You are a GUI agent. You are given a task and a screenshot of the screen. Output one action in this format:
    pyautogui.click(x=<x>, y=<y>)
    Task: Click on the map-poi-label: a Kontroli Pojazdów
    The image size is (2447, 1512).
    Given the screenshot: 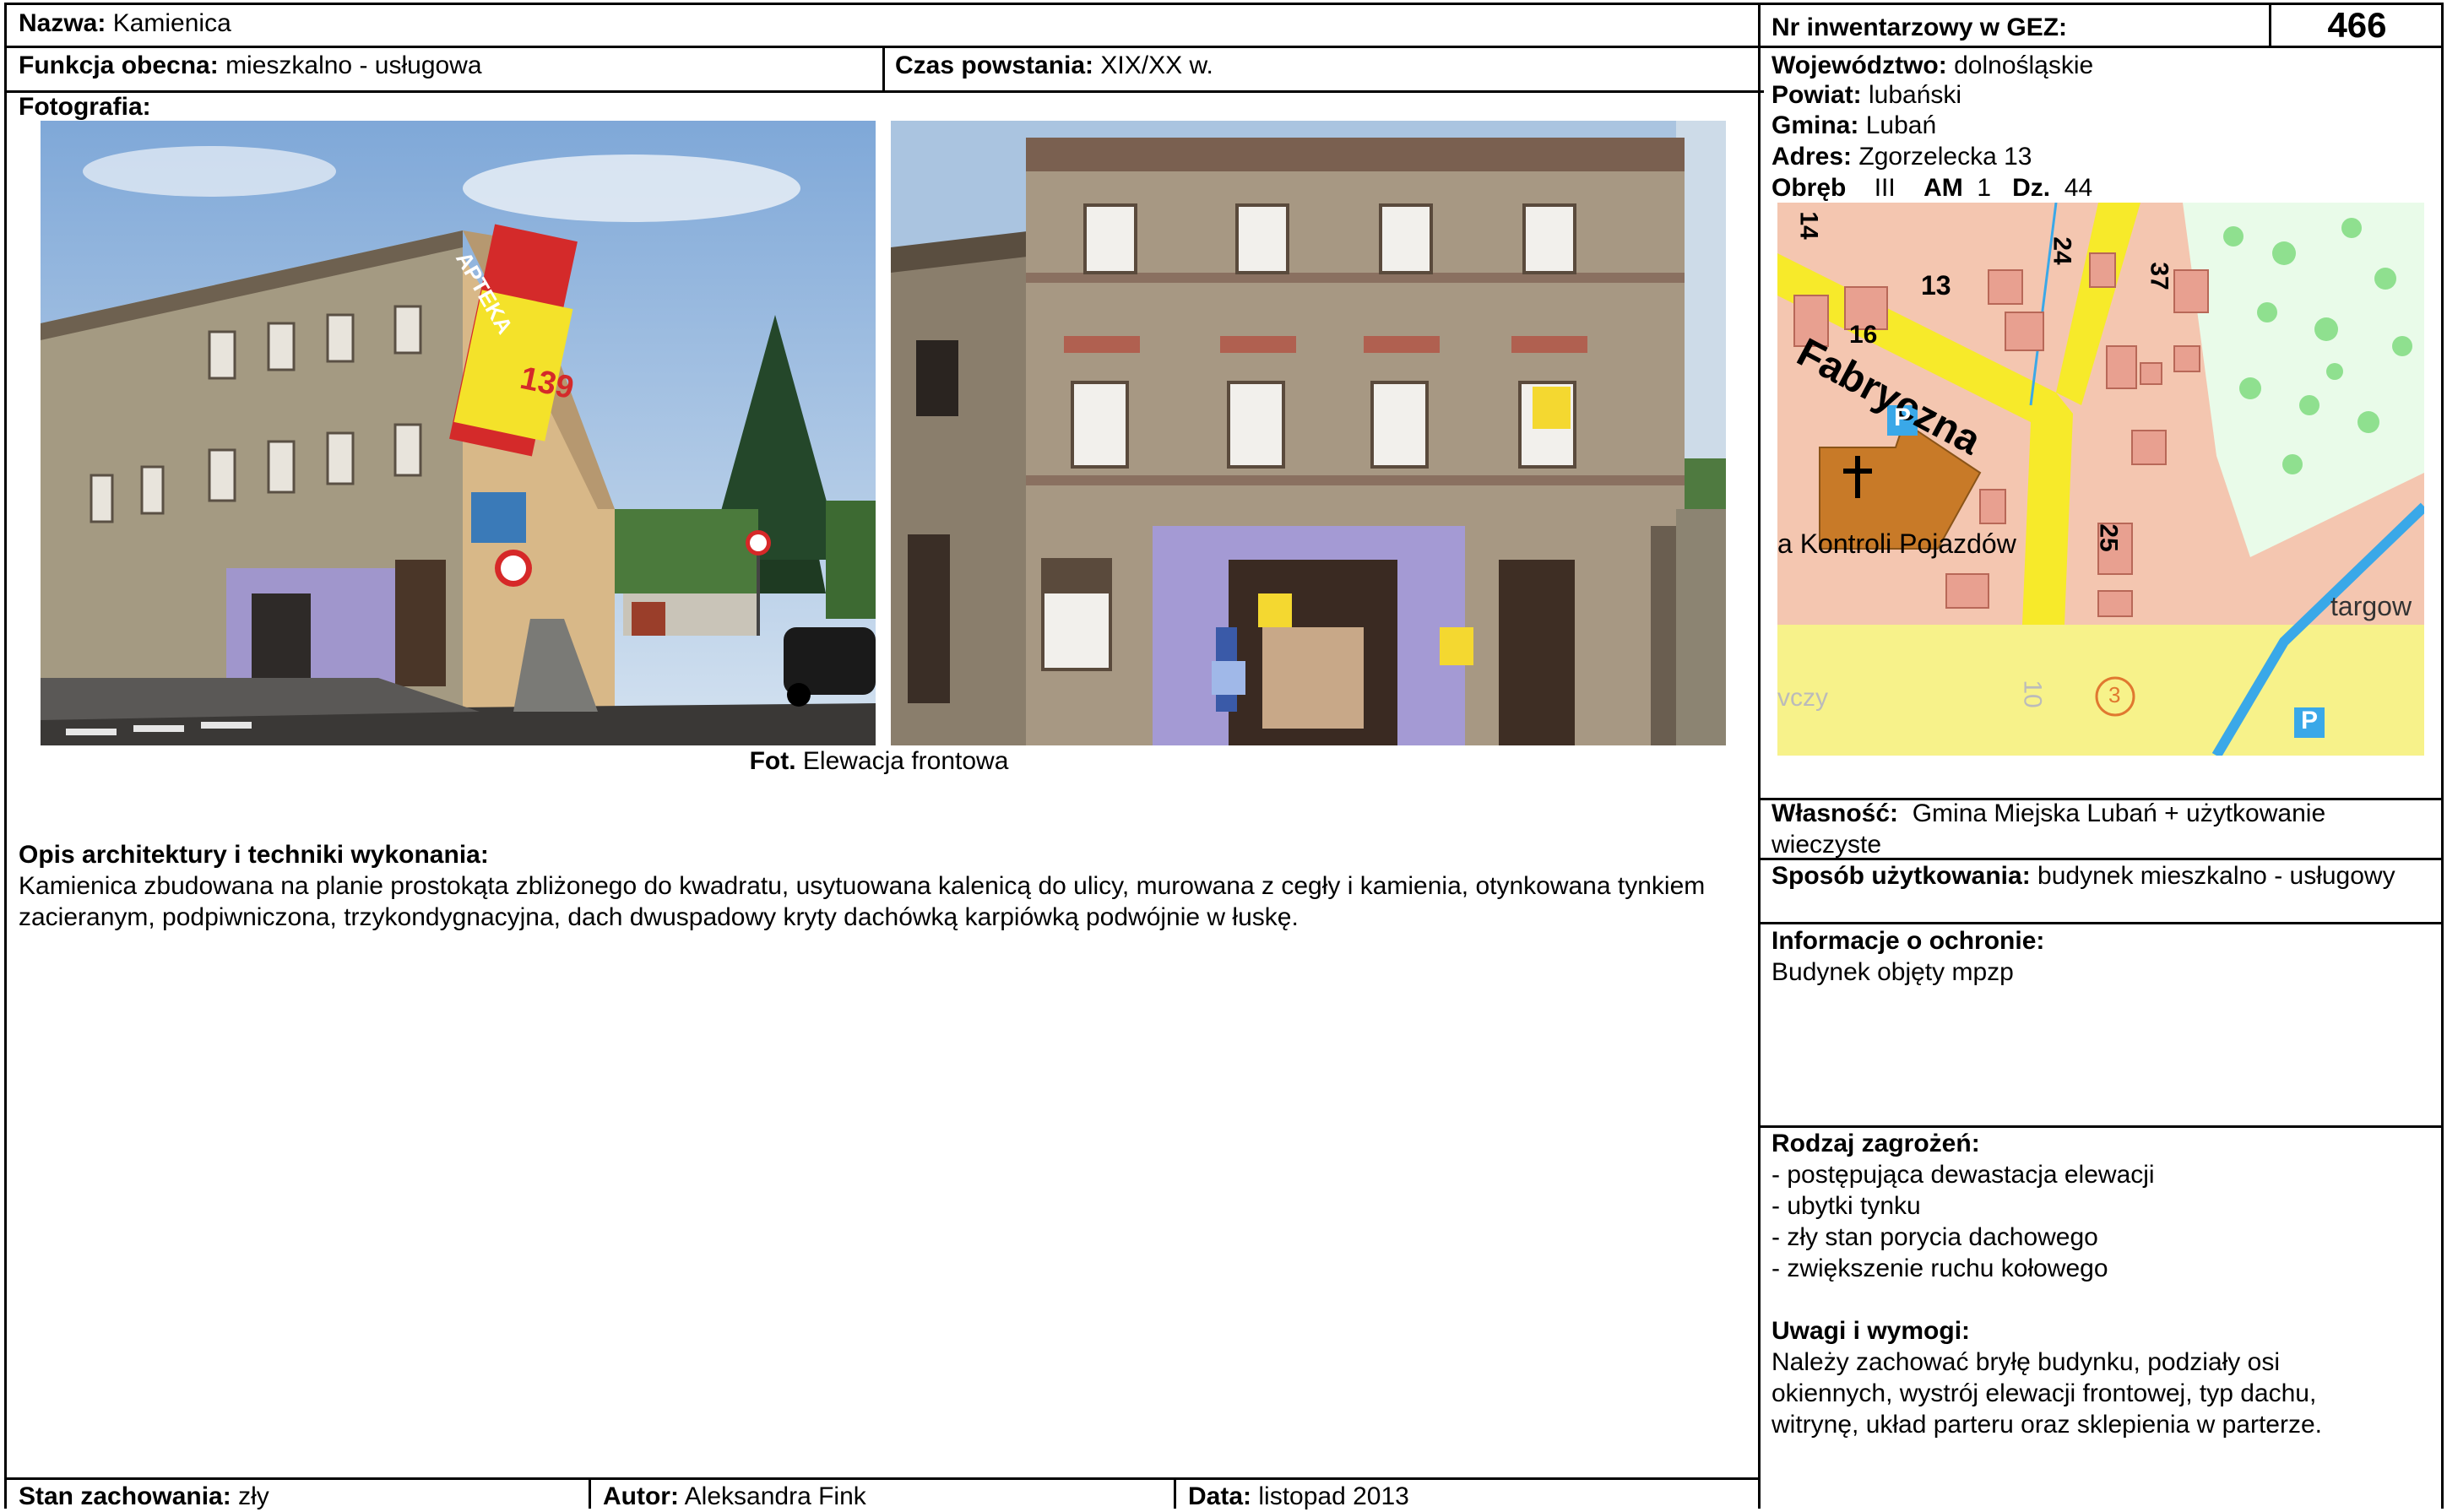 What is the action you would take?
    pyautogui.click(x=1896, y=543)
    